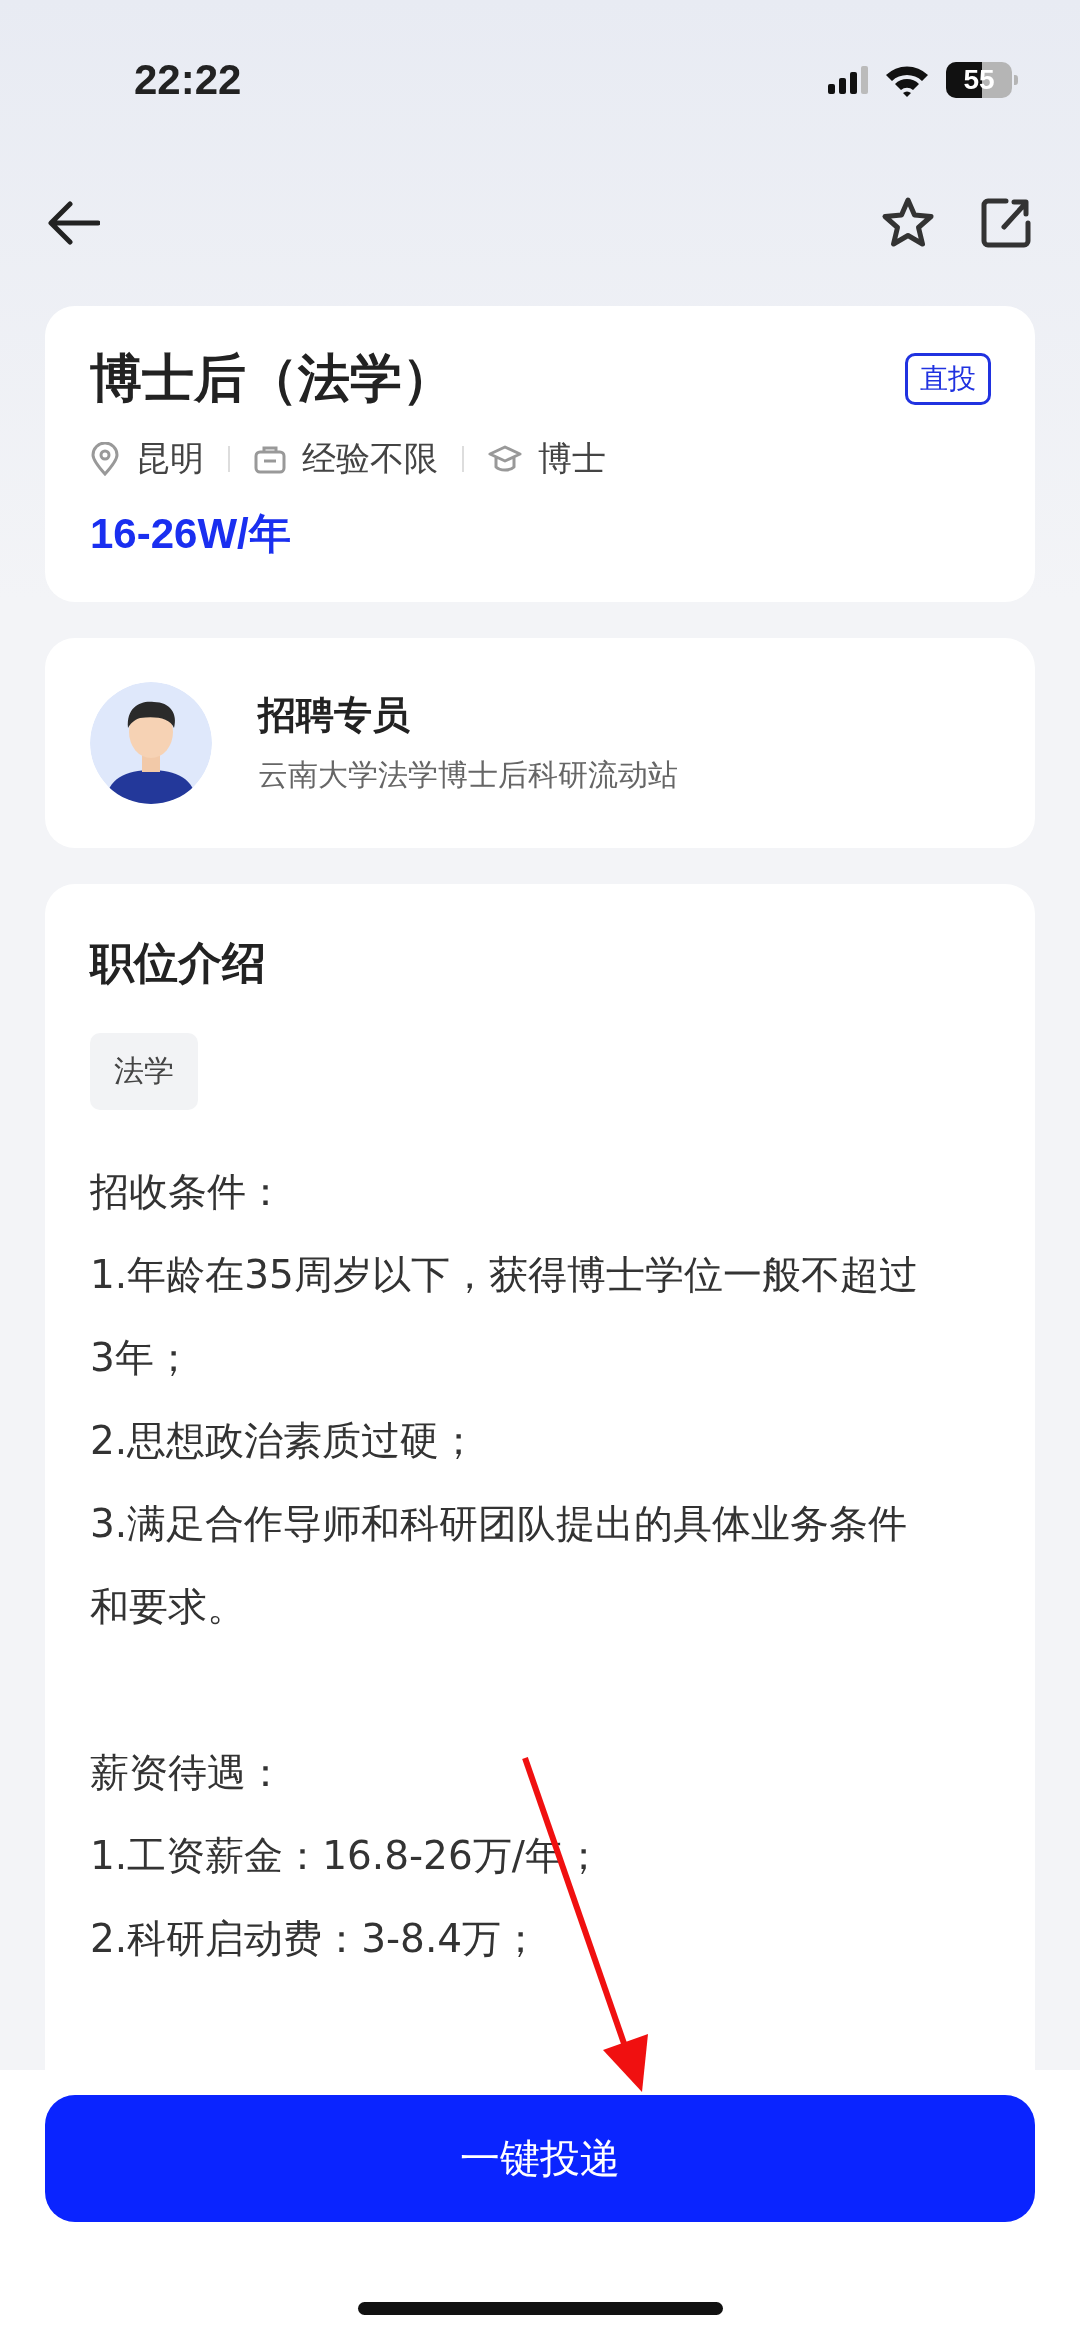  I want to click on signal-icon, so click(848, 80).